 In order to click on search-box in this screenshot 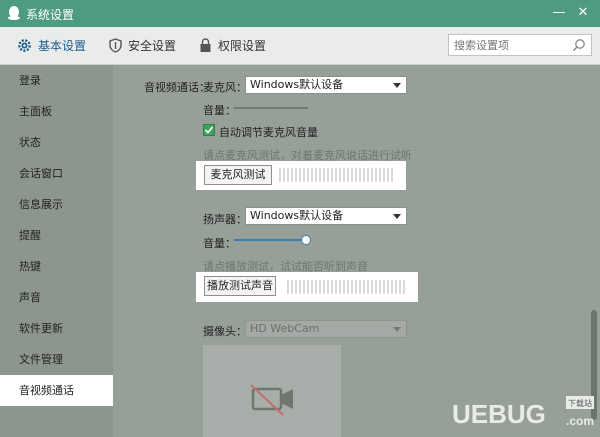, I will do `click(520, 45)`.